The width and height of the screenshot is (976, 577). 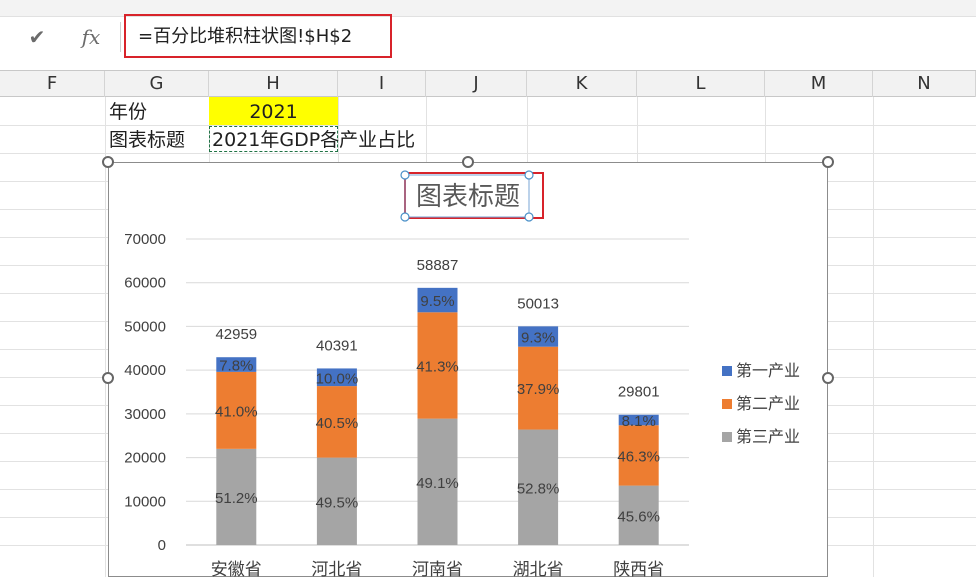 What do you see at coordinates (768, 404) in the screenshot?
I see `legend-label-secondary: 第二产业` at bounding box center [768, 404].